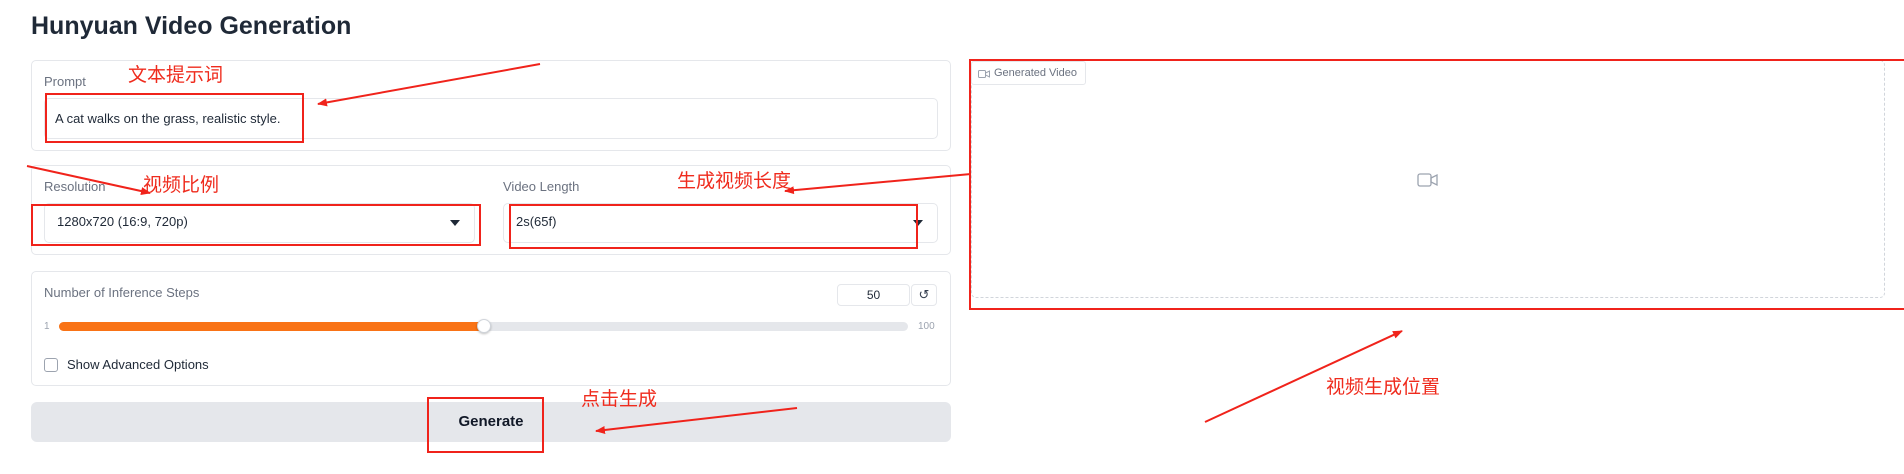  I want to click on length-arrow, so click(878, 184).